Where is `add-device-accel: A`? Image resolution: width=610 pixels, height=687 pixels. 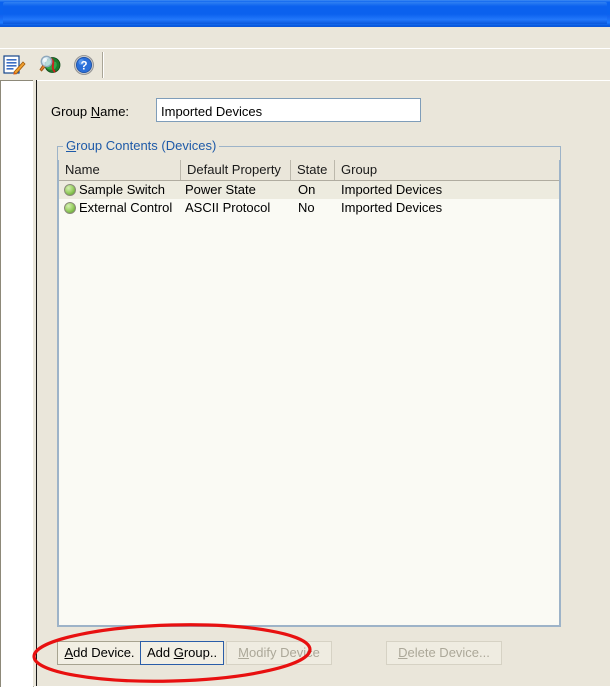
add-device-accel: A is located at coordinates (69, 652).